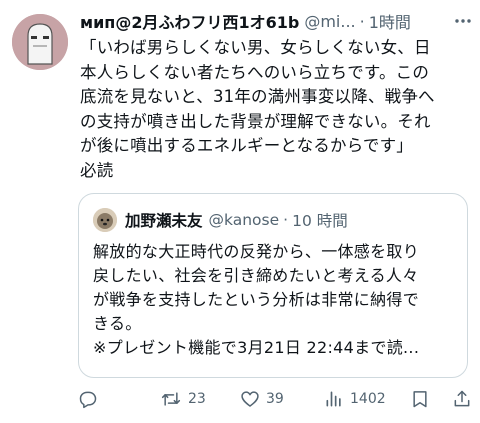 This screenshot has height=423, width=480. I want to click on more-button, so click(463, 21).